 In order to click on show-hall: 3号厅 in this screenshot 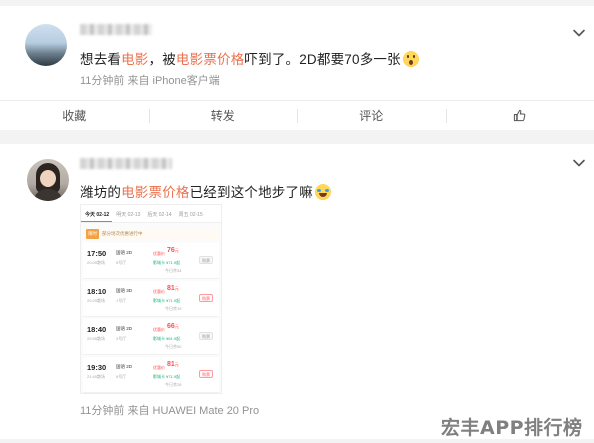, I will do `click(121, 338)`.